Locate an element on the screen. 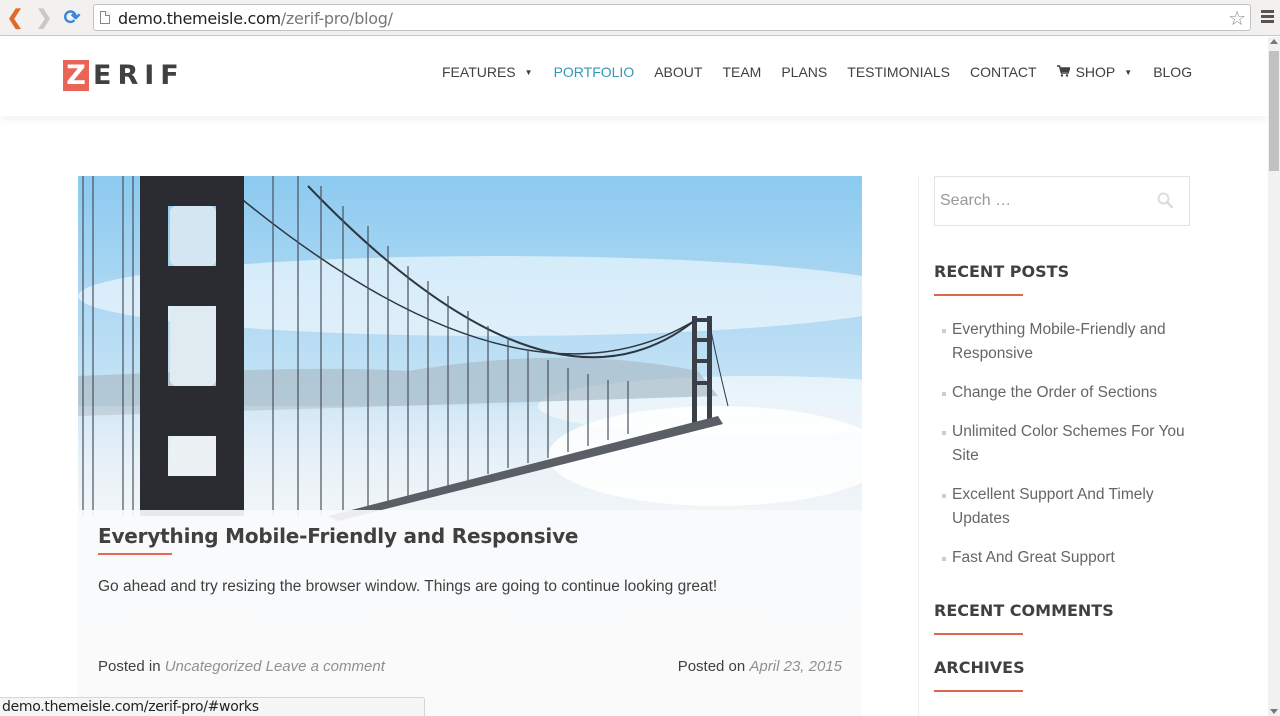 The height and width of the screenshot is (716, 1280). nav-item-about: ABOUT is located at coordinates (678, 72).